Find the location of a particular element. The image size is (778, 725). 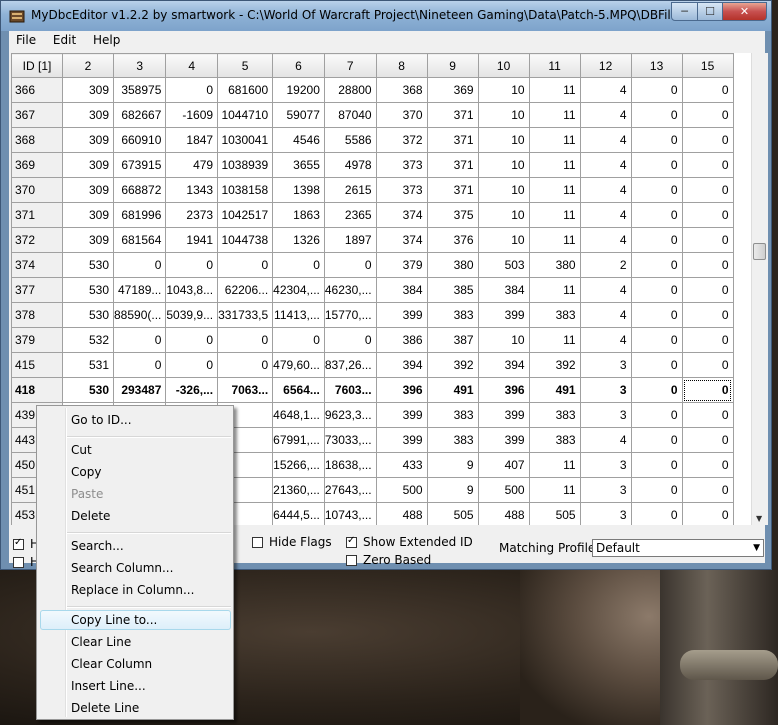

row-id-cell: 368 is located at coordinates (37, 140).